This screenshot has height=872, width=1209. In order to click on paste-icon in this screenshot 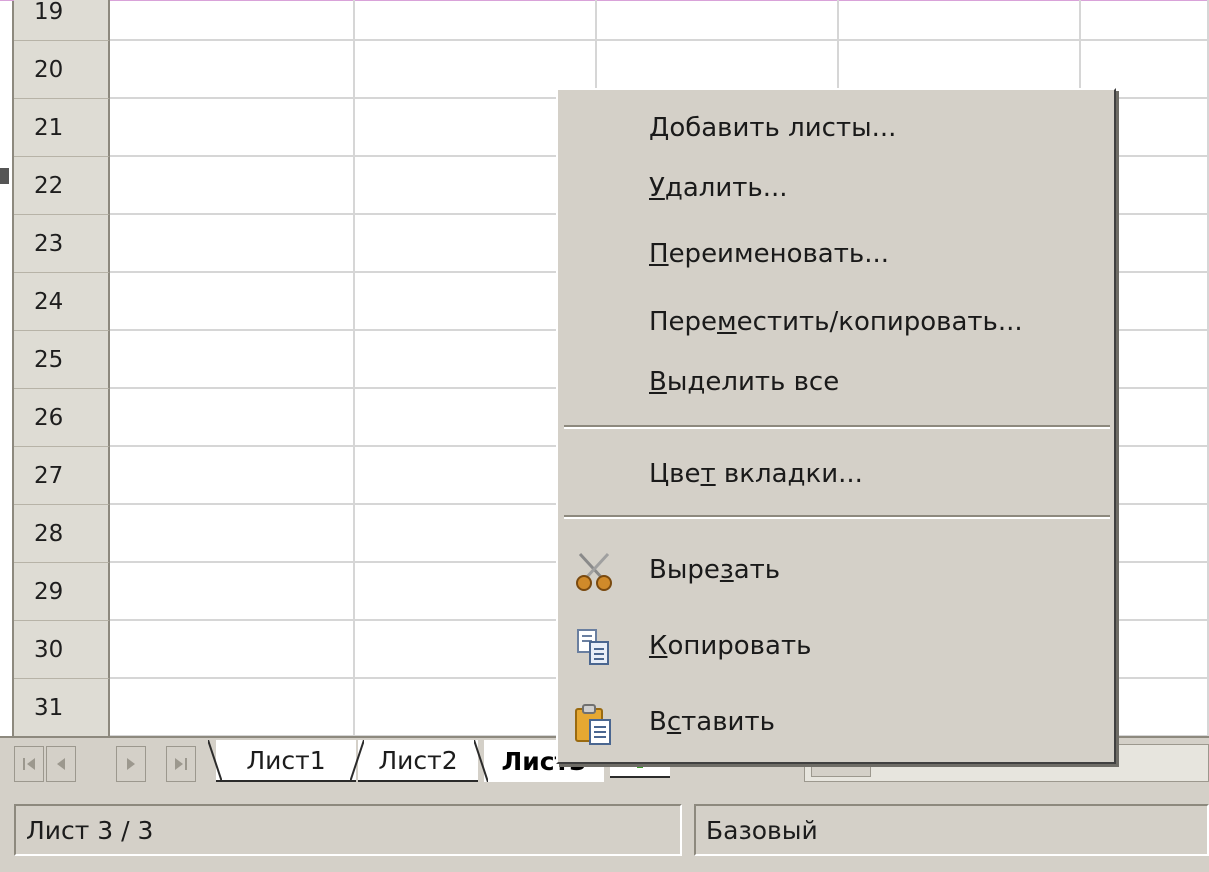, I will do `click(593, 724)`.